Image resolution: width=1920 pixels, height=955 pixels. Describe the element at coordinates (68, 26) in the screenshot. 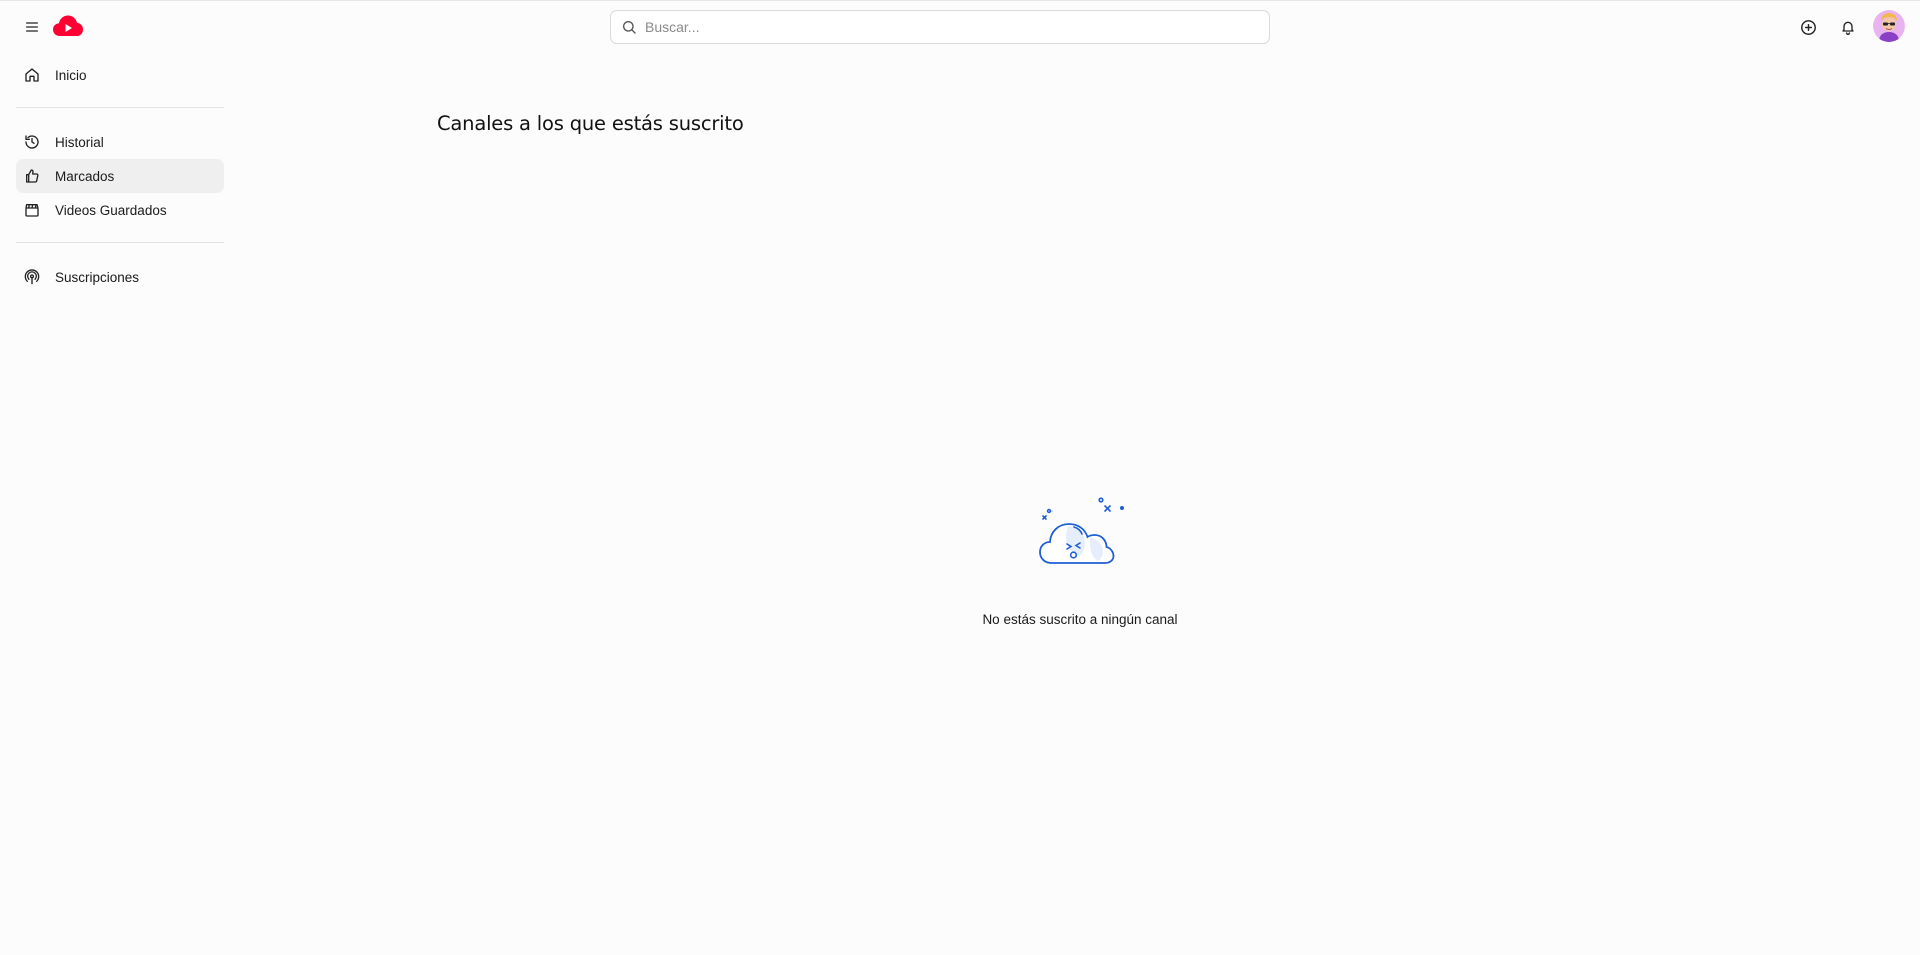

I see `cloud-play-logo-icon` at that location.